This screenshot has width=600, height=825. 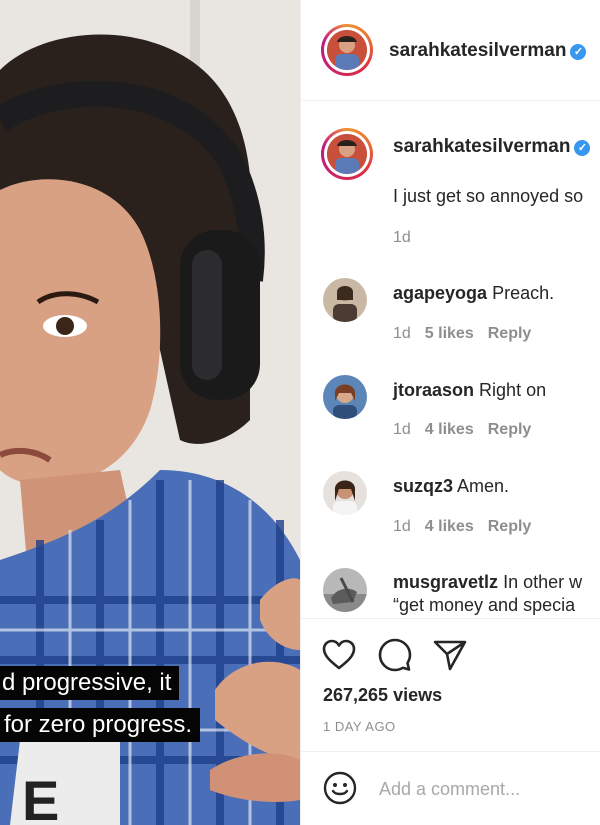 What do you see at coordinates (395, 655) in the screenshot?
I see `comment-bubble-icon` at bounding box center [395, 655].